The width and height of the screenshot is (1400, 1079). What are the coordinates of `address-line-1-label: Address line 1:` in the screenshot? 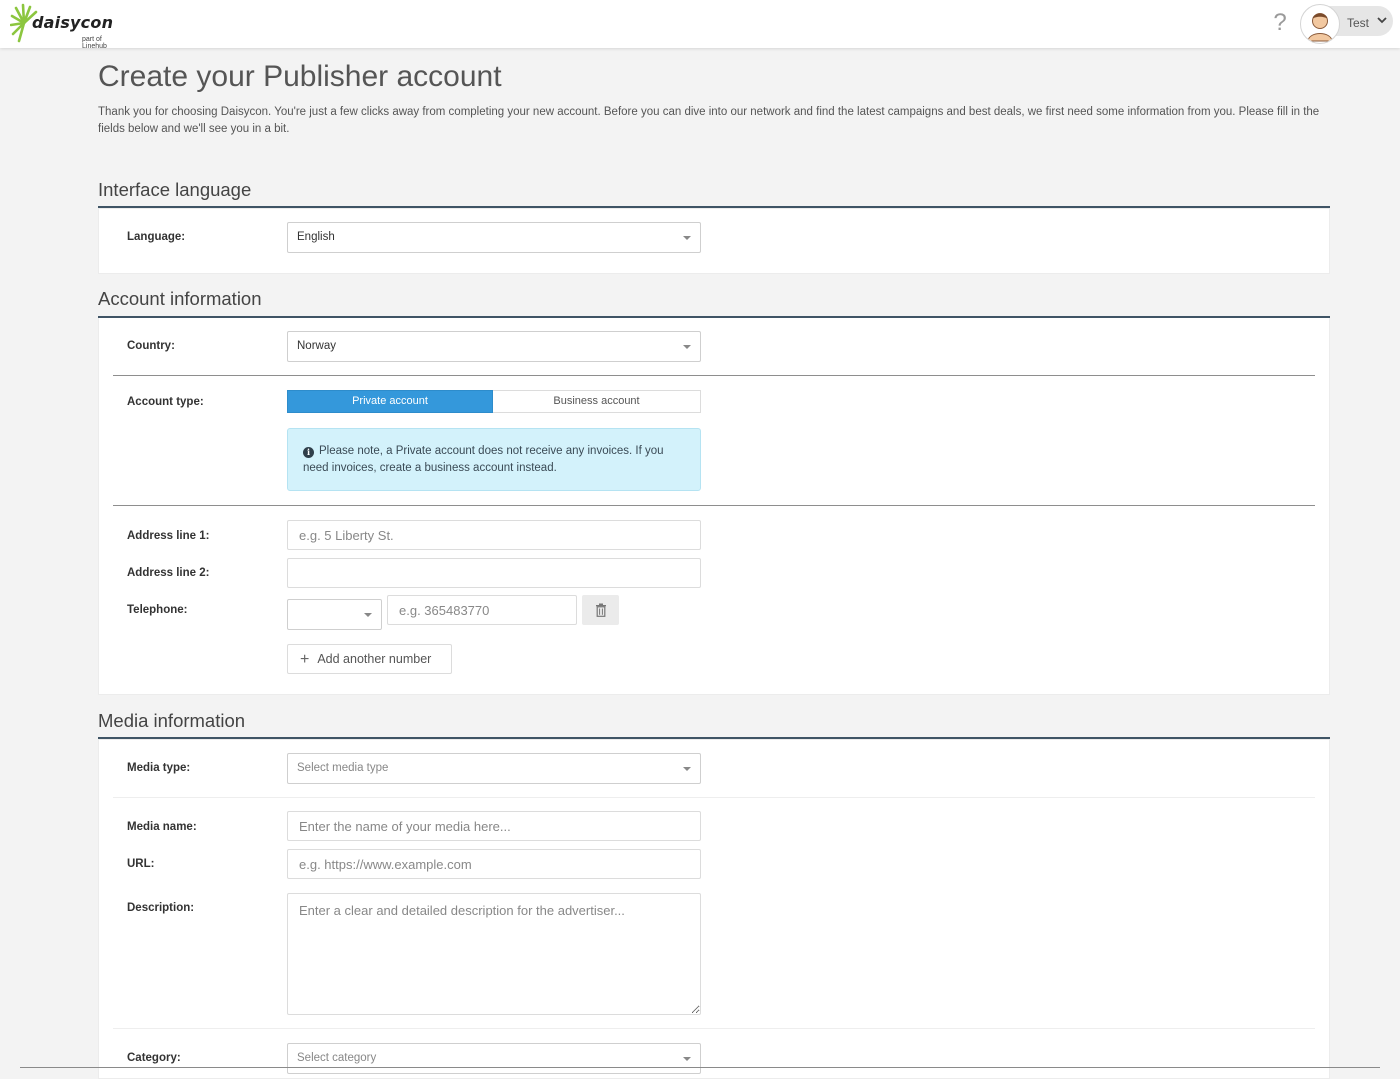 It's located at (168, 536).